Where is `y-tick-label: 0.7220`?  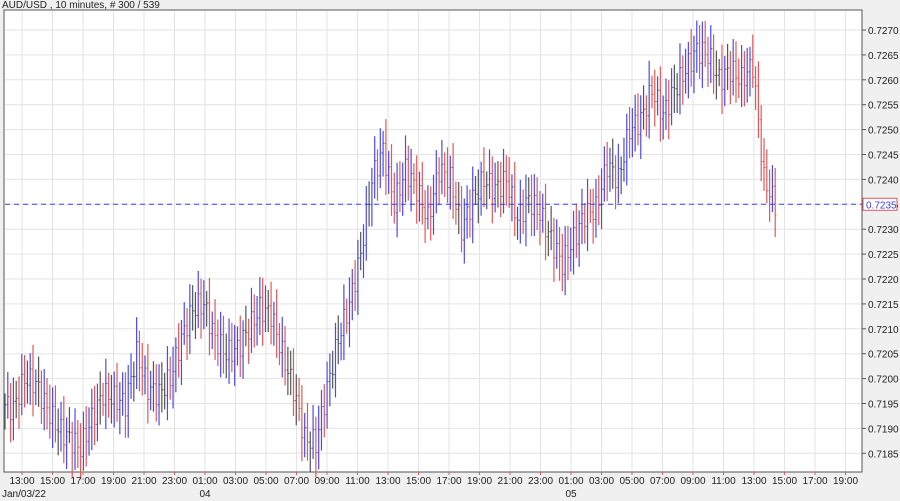
y-tick-label: 0.7220 is located at coordinates (883, 280).